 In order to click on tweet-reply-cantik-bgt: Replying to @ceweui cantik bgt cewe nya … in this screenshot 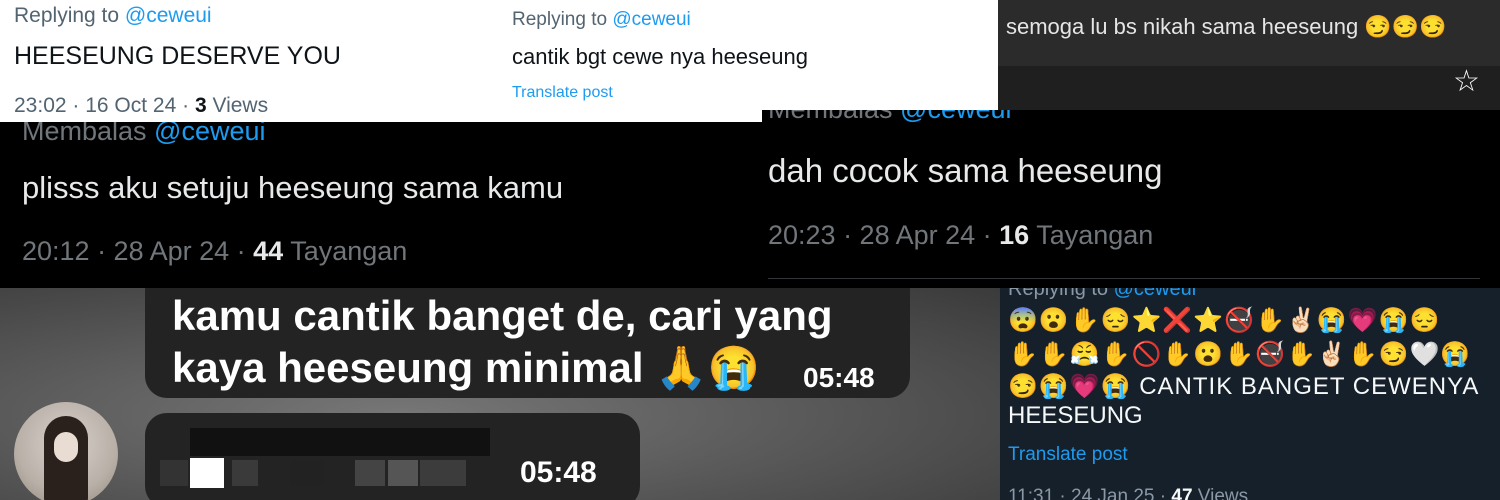, I will do `click(749, 61)`.